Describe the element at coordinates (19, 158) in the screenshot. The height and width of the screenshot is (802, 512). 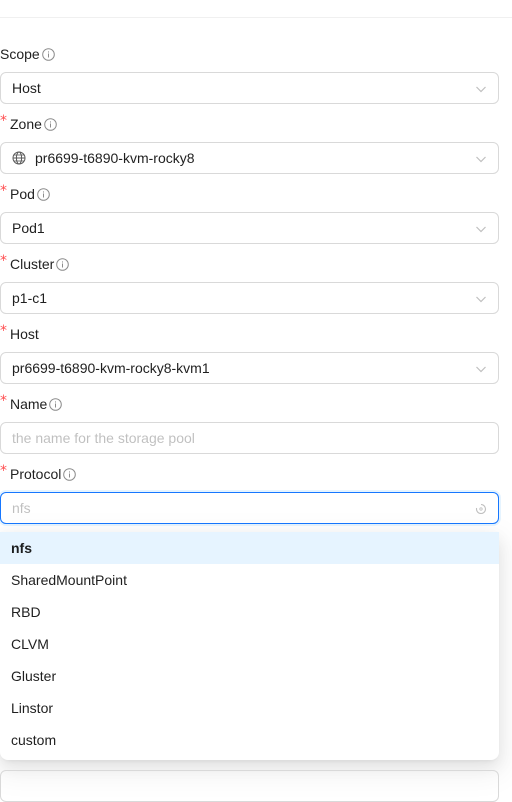
I see `globe-icon` at that location.